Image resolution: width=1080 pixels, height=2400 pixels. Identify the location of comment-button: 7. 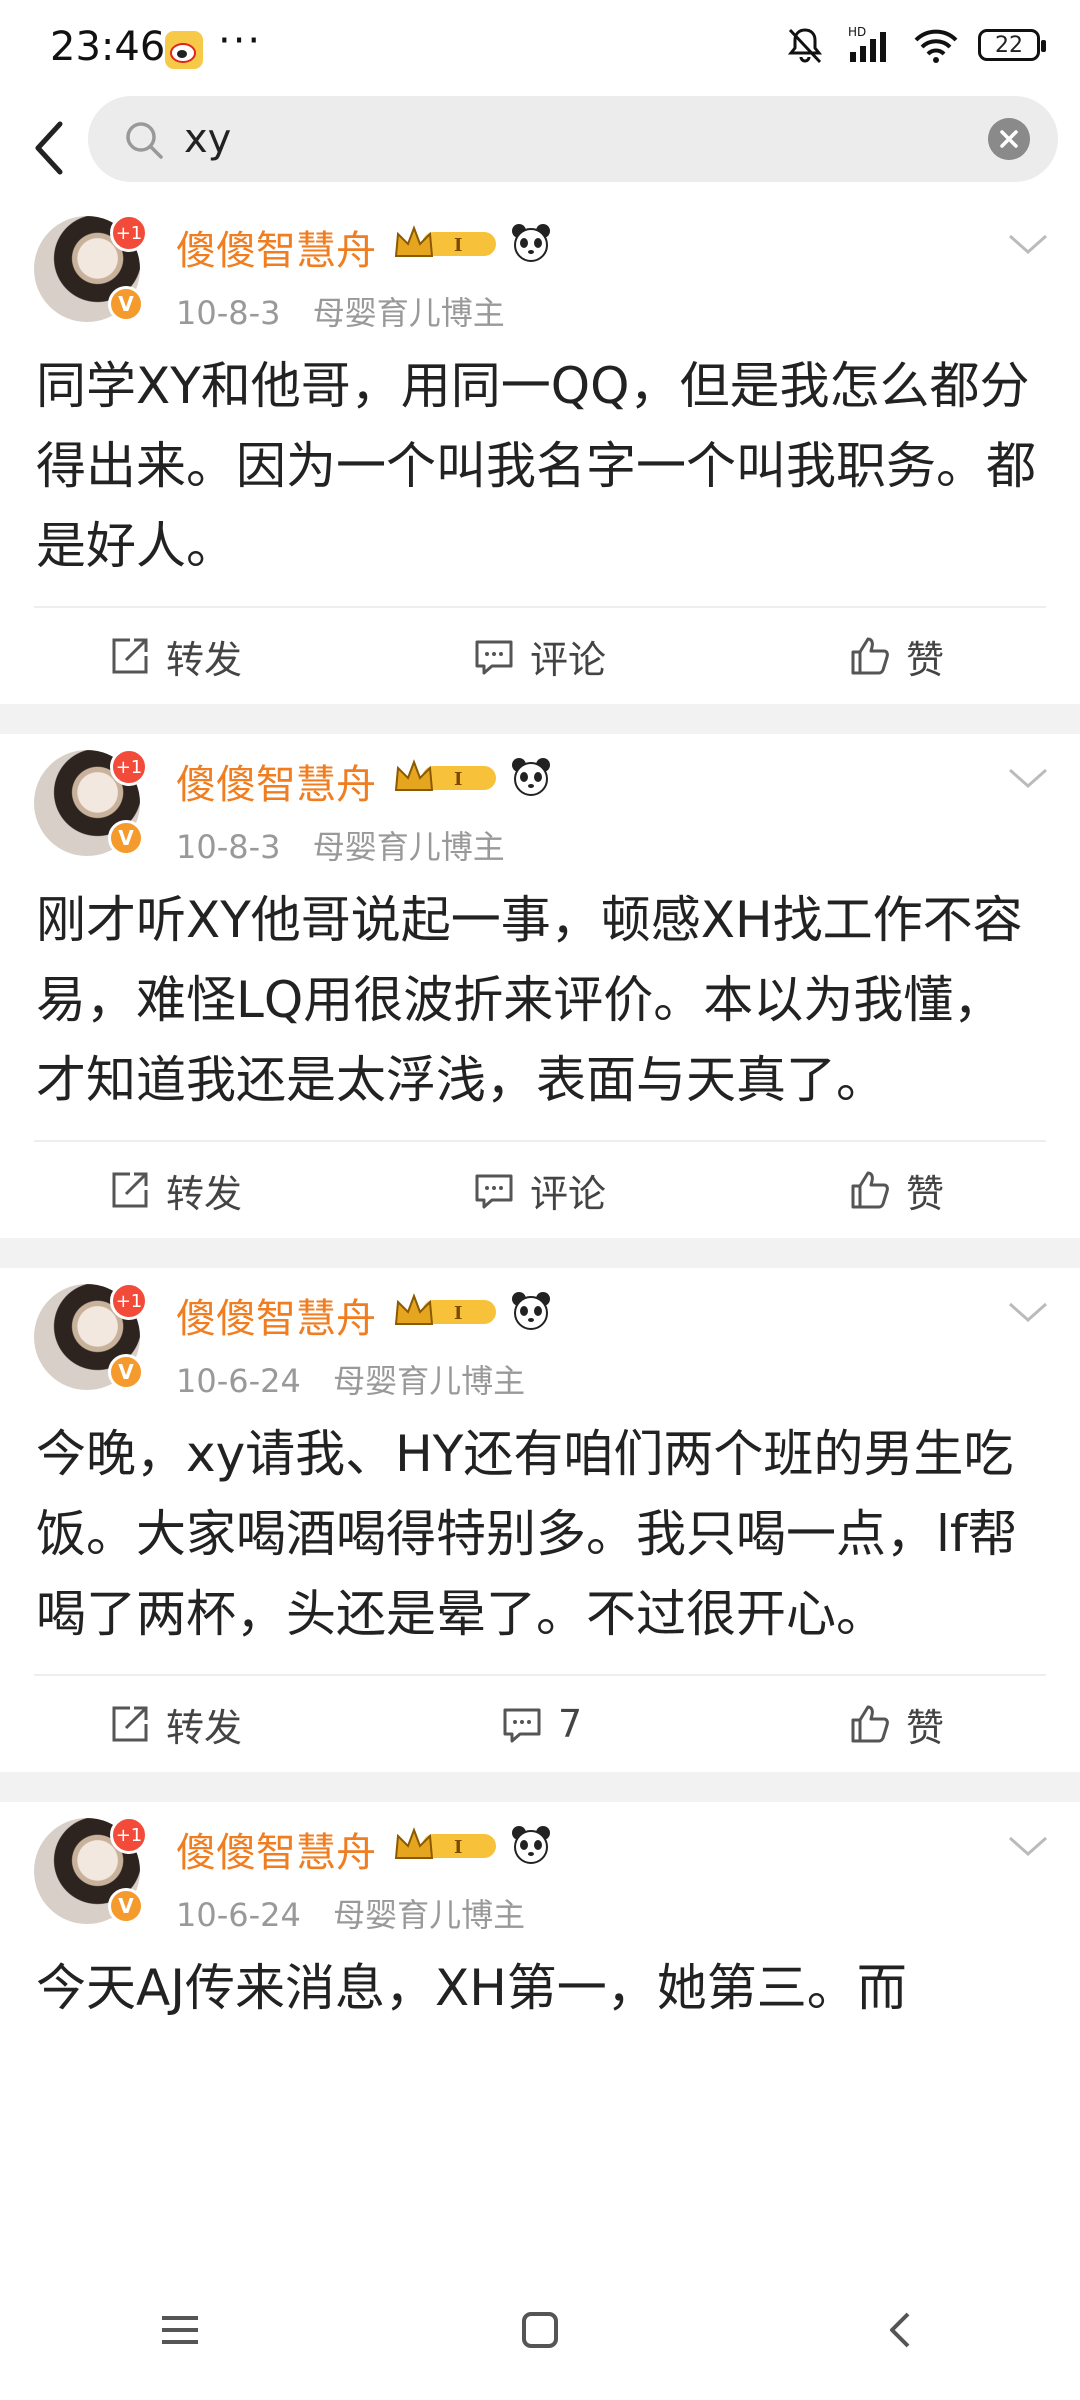
(541, 1724).